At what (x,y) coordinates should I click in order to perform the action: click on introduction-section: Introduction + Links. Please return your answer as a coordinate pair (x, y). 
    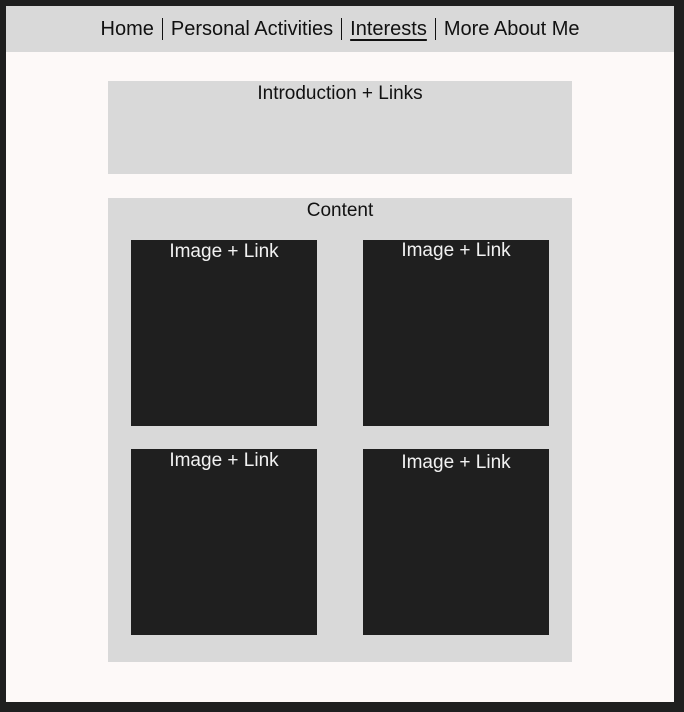
    Looking at the image, I should click on (340, 127).